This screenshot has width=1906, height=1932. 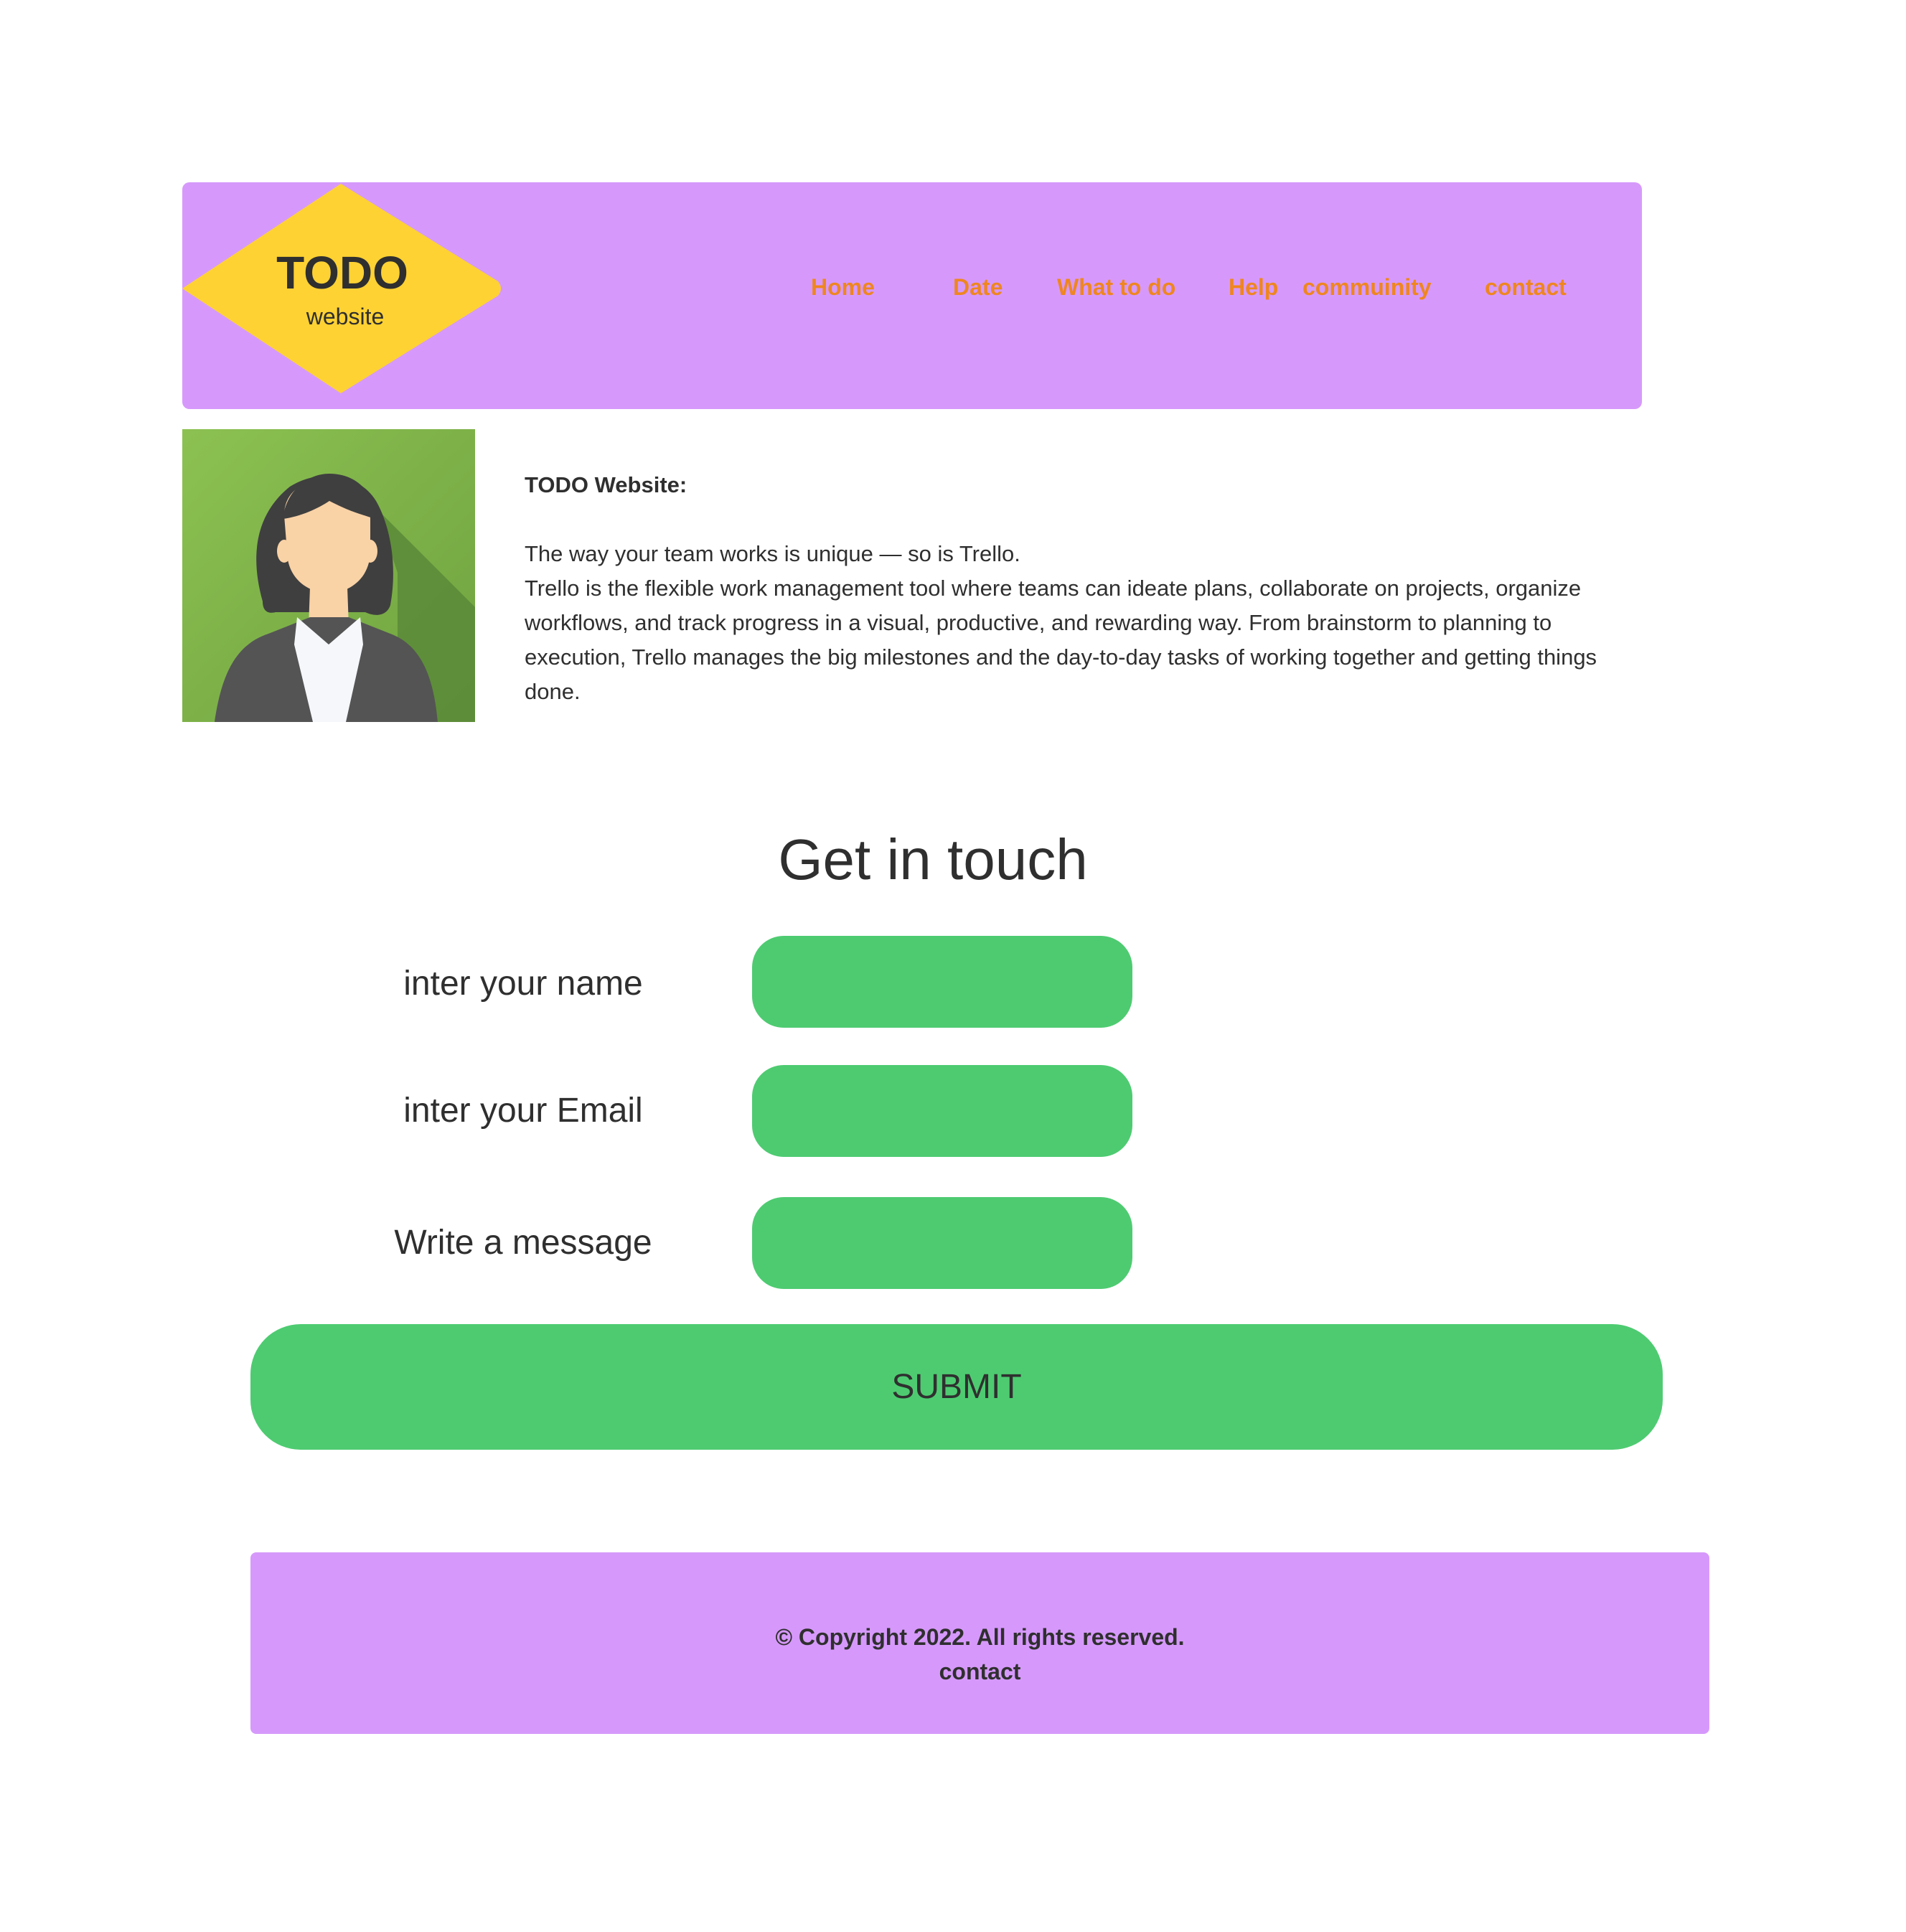 I want to click on site-logo: TODO website, so click(x=342, y=288).